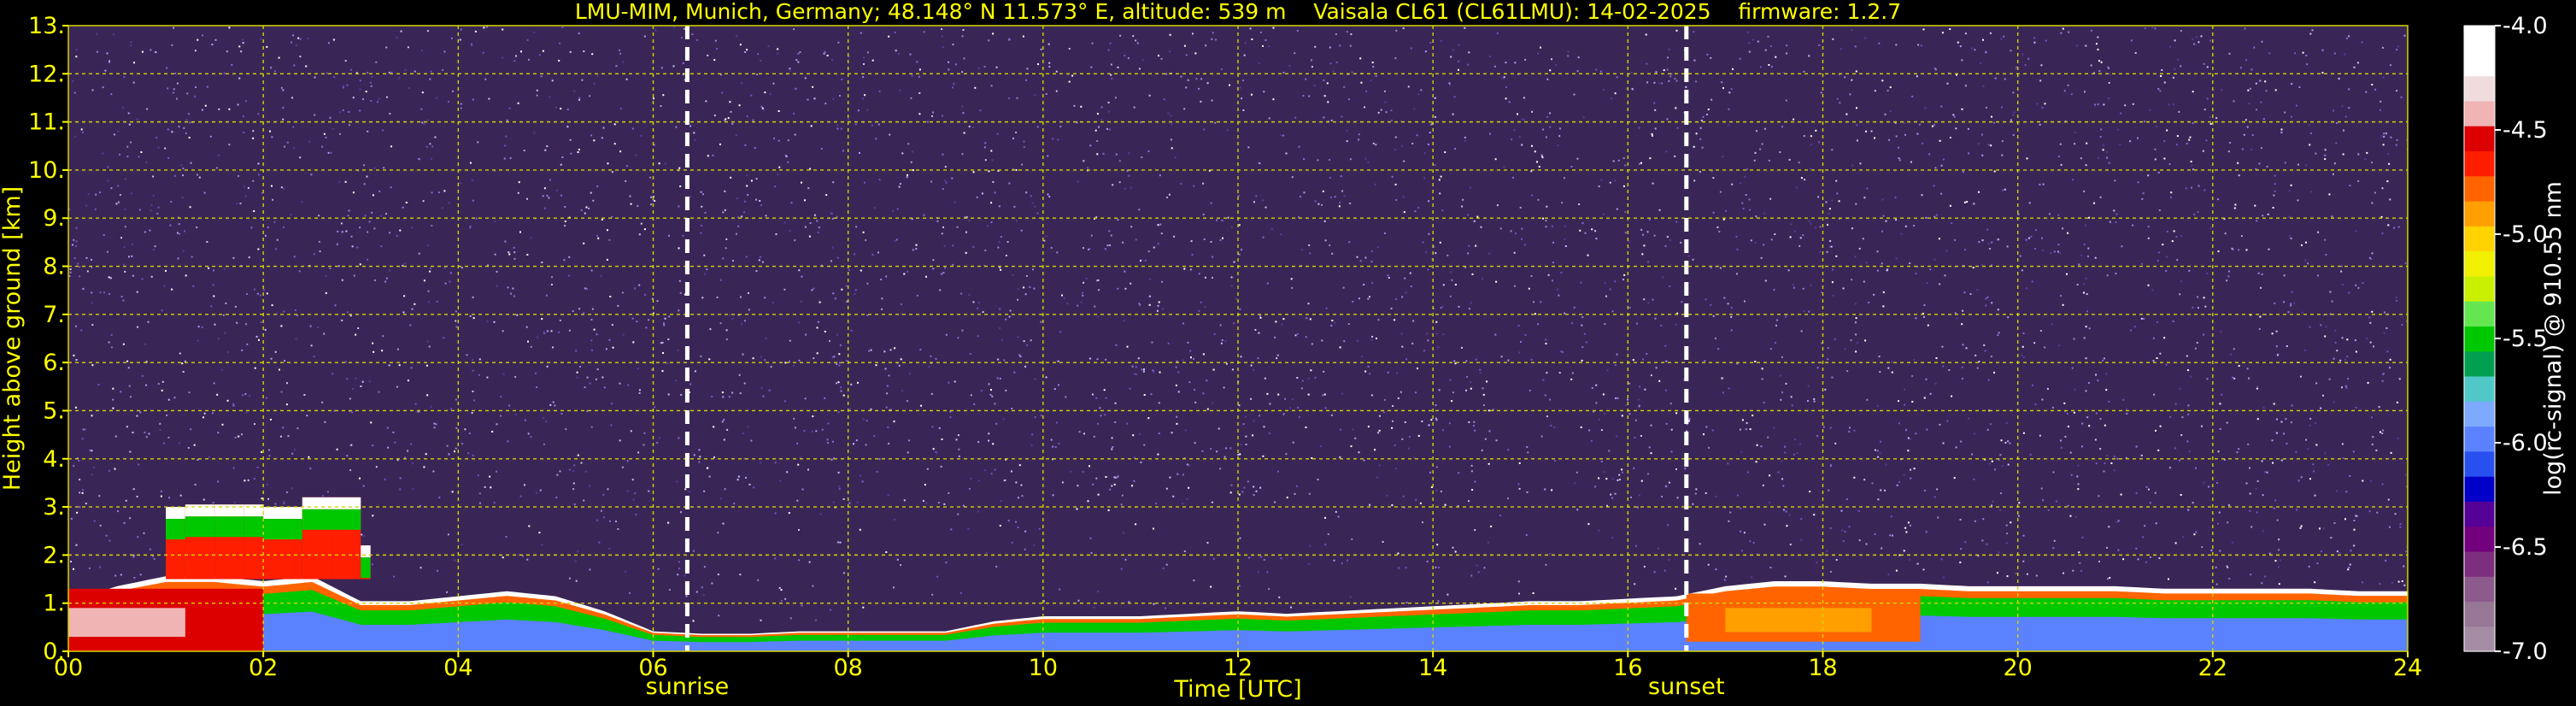 This screenshot has width=2576, height=706. What do you see at coordinates (46, 26) in the screenshot?
I see `y-tick-label: 13.` at bounding box center [46, 26].